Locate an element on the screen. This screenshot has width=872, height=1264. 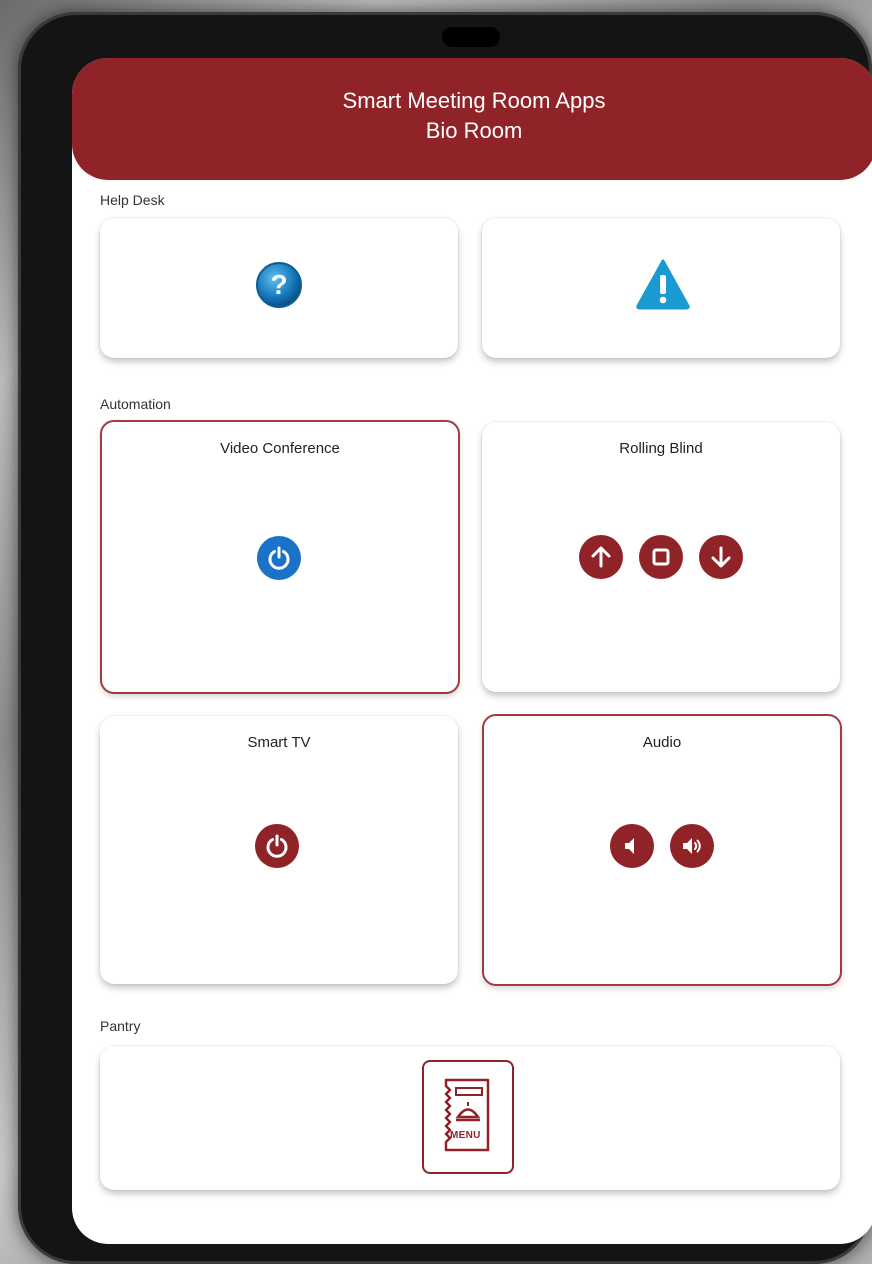
smart-tv-card: Smart TV is located at coordinates (279, 850).